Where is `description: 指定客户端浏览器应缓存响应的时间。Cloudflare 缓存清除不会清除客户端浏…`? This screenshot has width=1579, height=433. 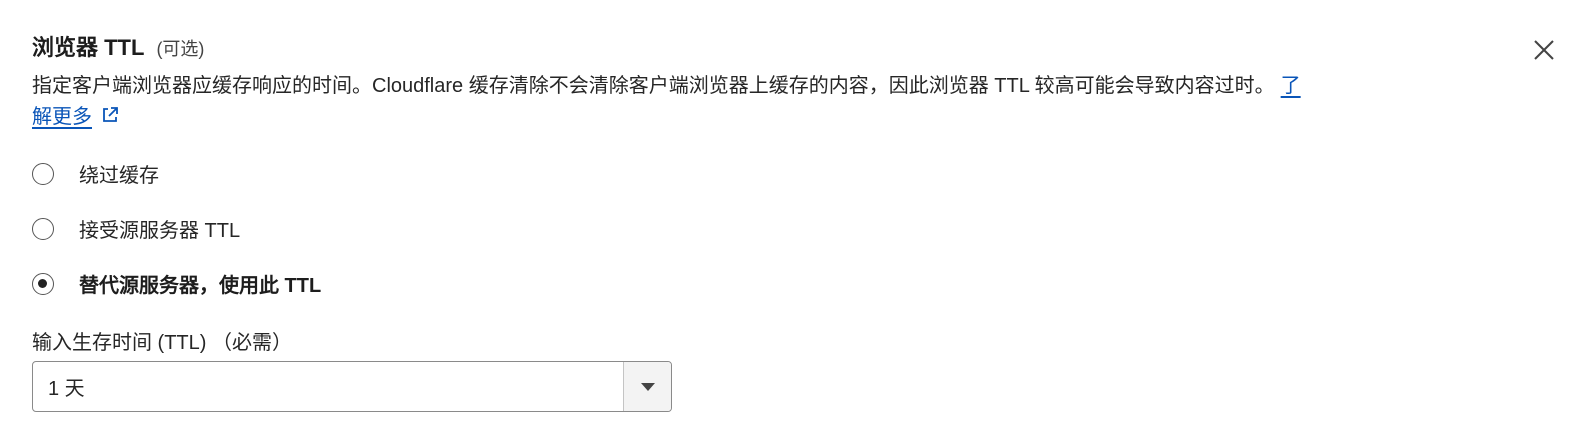 description: 指定客户端浏览器应缓存响应的时间。Cloudflare 缓存清除不会清除客户端浏… is located at coordinates (667, 102).